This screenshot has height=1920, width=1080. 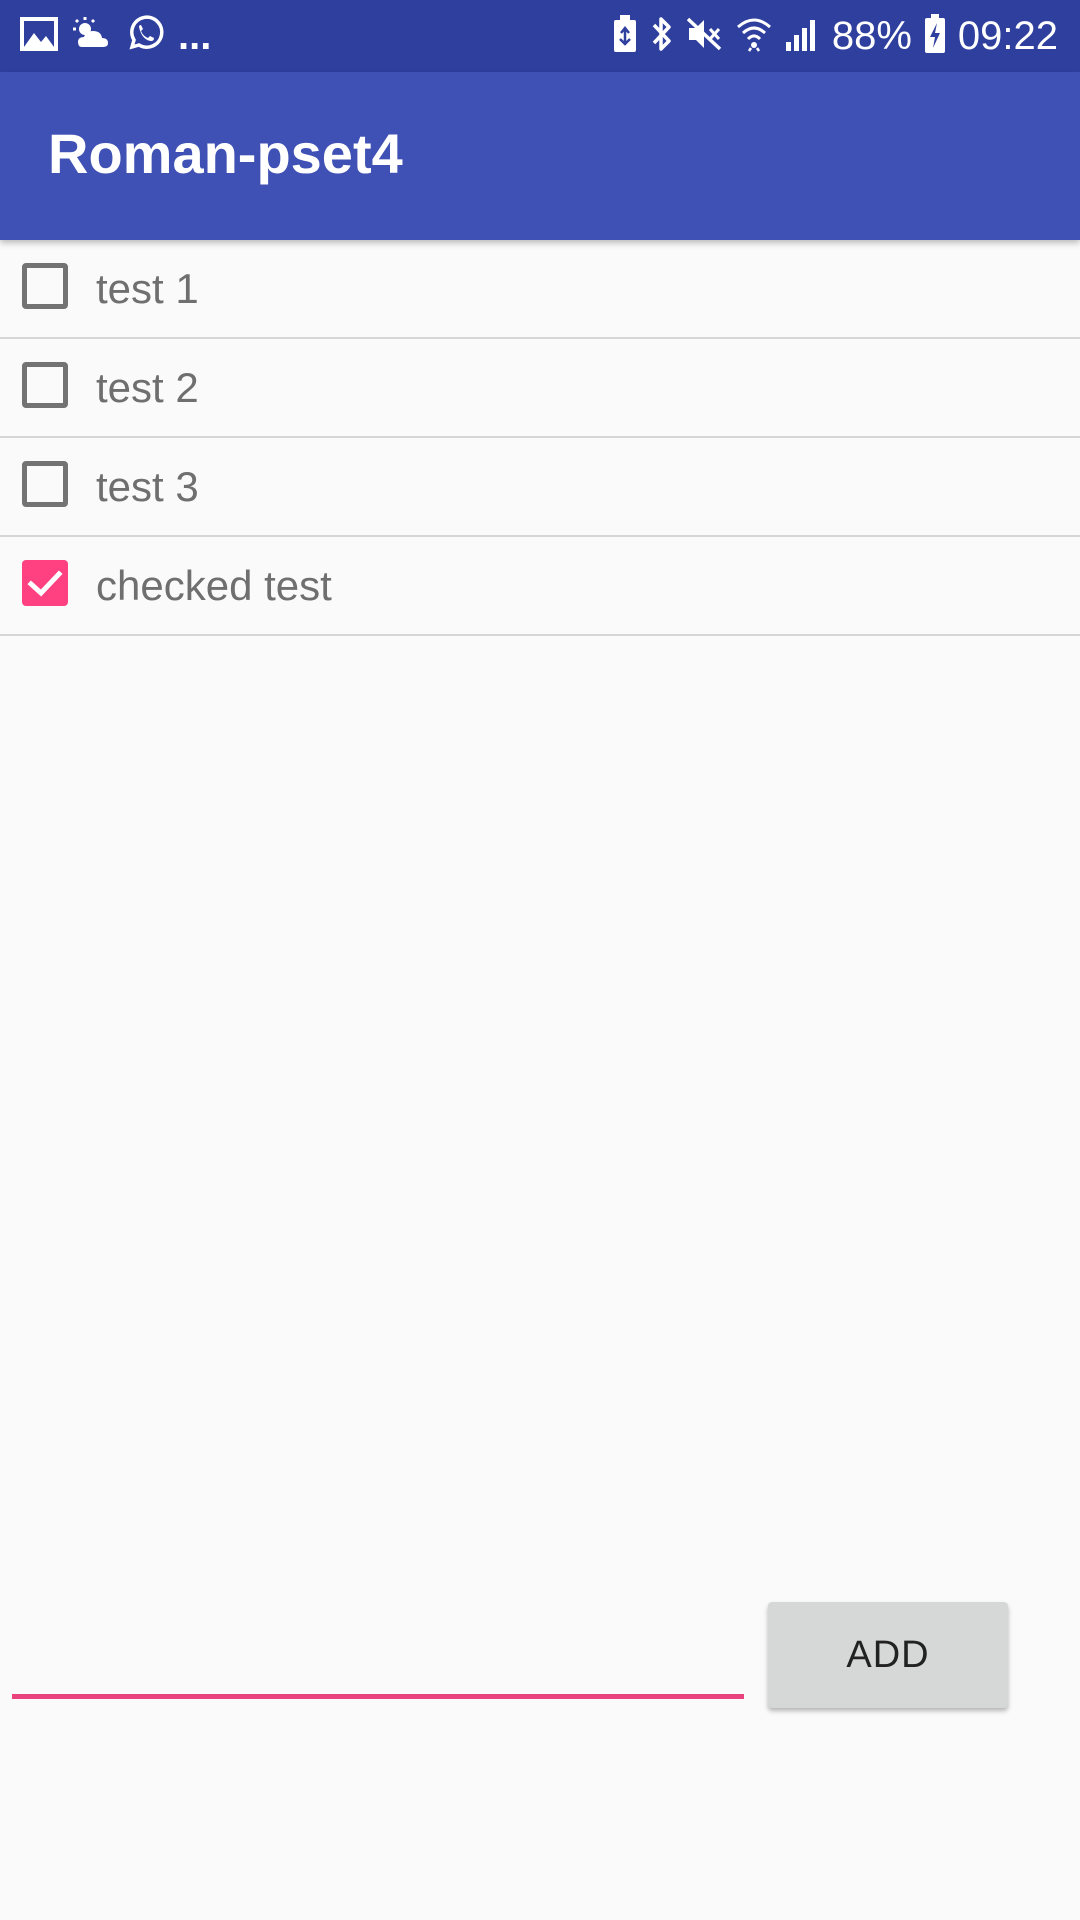 I want to click on status-bar: ... 88% 09:22, so click(x=540, y=36).